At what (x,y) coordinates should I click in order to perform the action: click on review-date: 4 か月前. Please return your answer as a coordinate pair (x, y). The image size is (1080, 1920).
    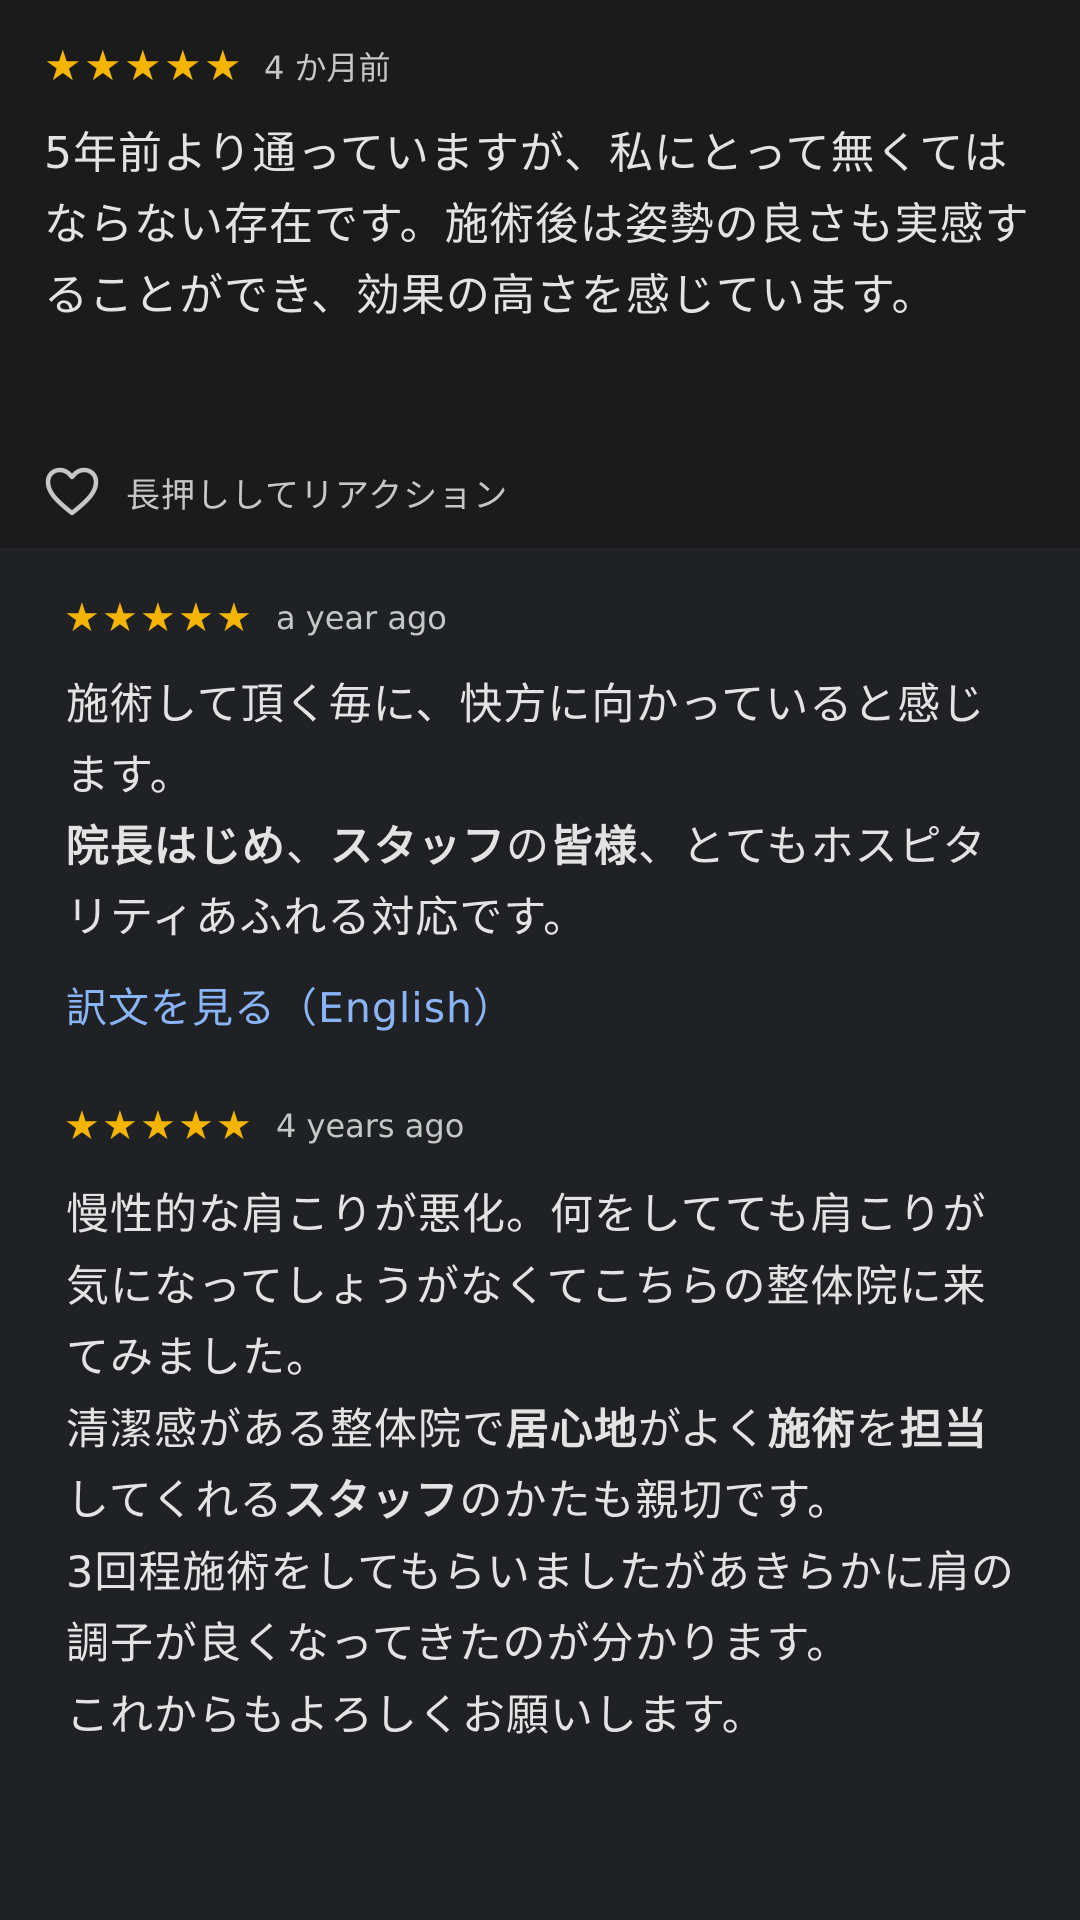
    Looking at the image, I should click on (327, 68).